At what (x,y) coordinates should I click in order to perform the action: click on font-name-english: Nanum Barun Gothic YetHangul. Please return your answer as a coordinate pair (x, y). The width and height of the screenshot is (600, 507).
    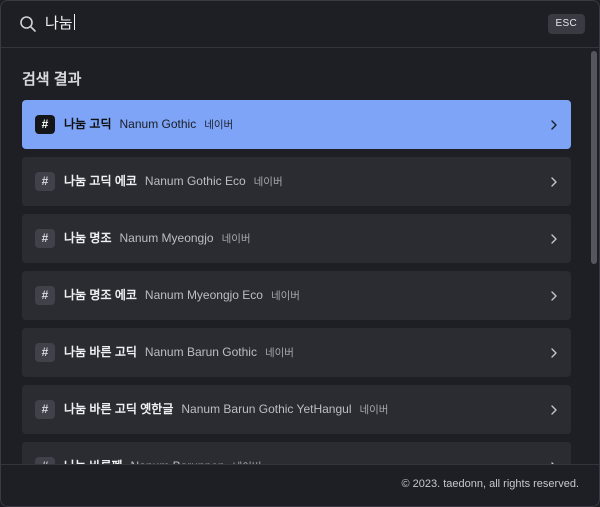
    Looking at the image, I should click on (266, 409).